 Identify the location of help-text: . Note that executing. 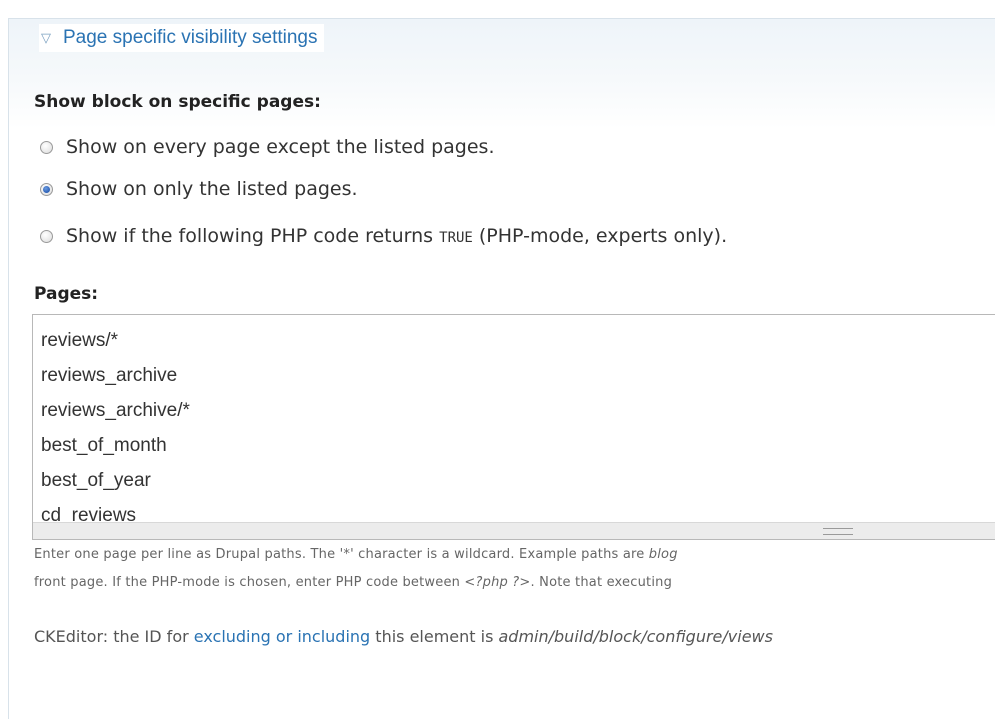
(601, 582).